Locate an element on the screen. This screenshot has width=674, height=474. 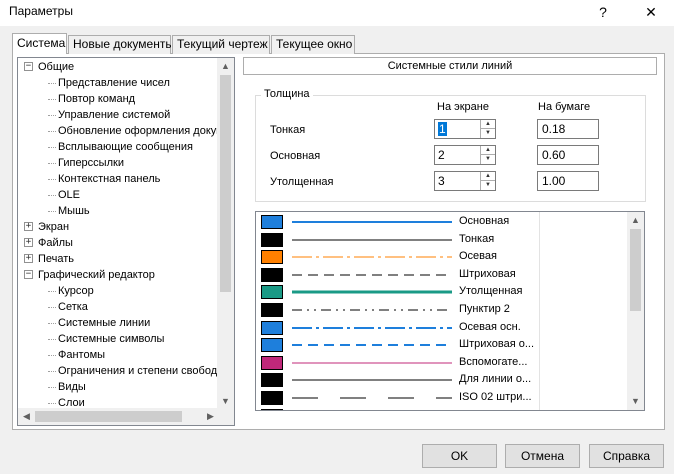
tree-item: OLE is located at coordinates (69, 195).